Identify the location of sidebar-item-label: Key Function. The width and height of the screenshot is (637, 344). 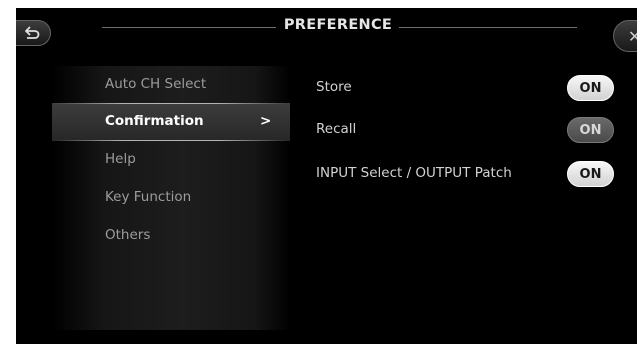
(148, 197).